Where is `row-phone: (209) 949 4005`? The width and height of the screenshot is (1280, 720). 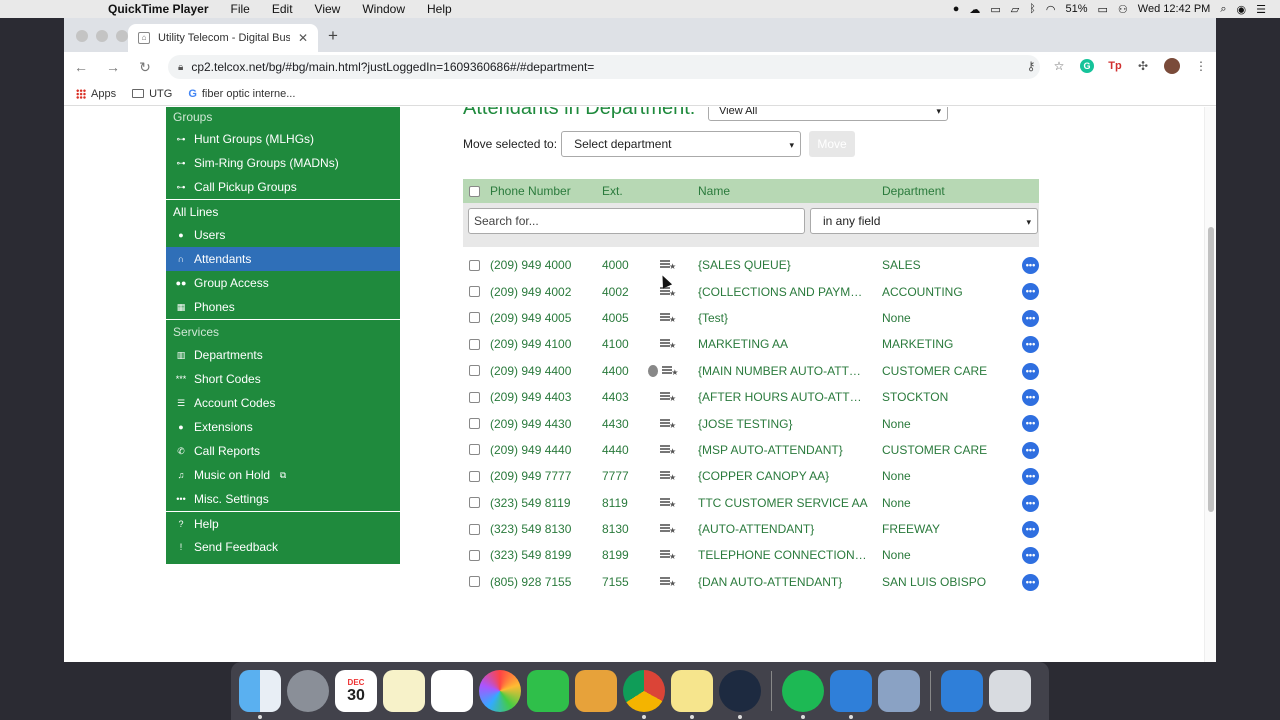
row-phone: (209) 949 4005 is located at coordinates (546, 318).